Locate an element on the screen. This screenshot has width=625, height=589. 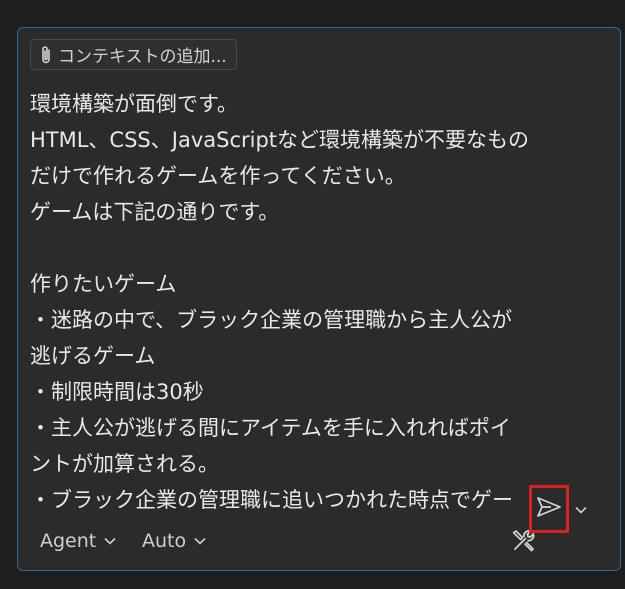
prompt-line: ・ブラック企業の管理職に追いつかれた時点でゲー is located at coordinates (271, 500).